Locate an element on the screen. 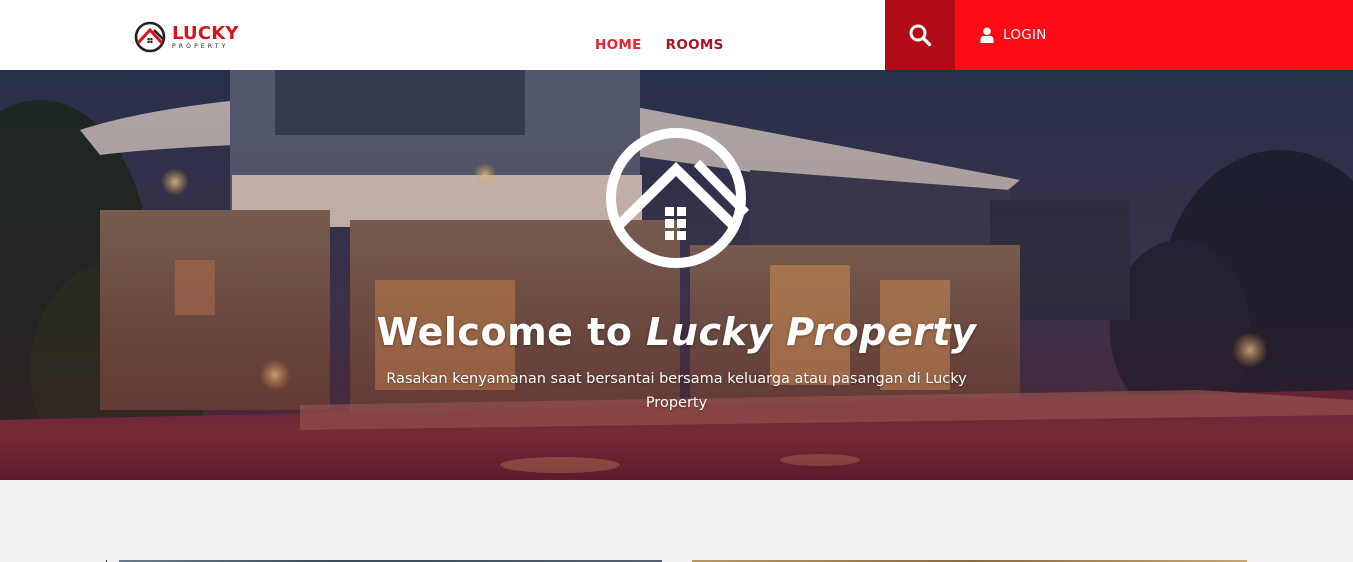 The image size is (1353, 562). brand-logo: LUCKY PROPERTY is located at coordinates (186, 37).